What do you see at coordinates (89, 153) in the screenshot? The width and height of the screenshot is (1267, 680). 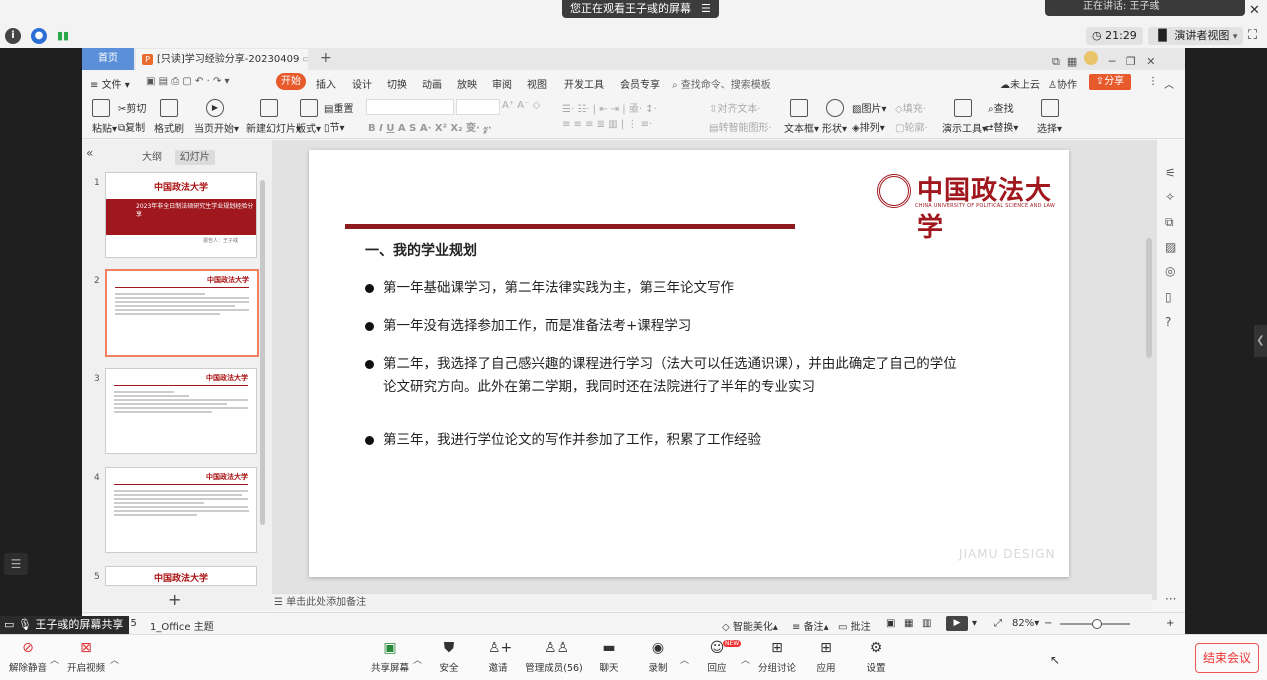 I see `collapse-panel-icon: «` at bounding box center [89, 153].